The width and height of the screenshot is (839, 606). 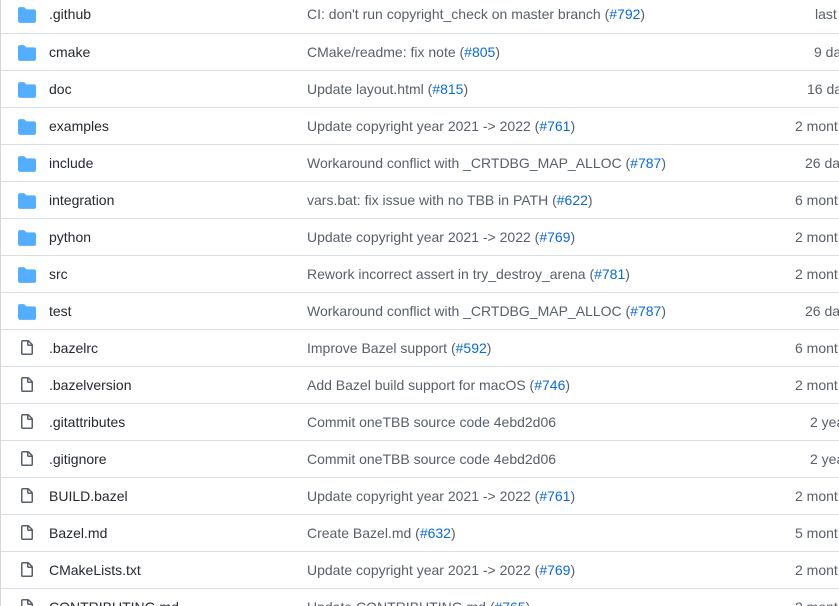 I want to click on commit-message: Create Bazel.md (#632), so click(x=381, y=533).